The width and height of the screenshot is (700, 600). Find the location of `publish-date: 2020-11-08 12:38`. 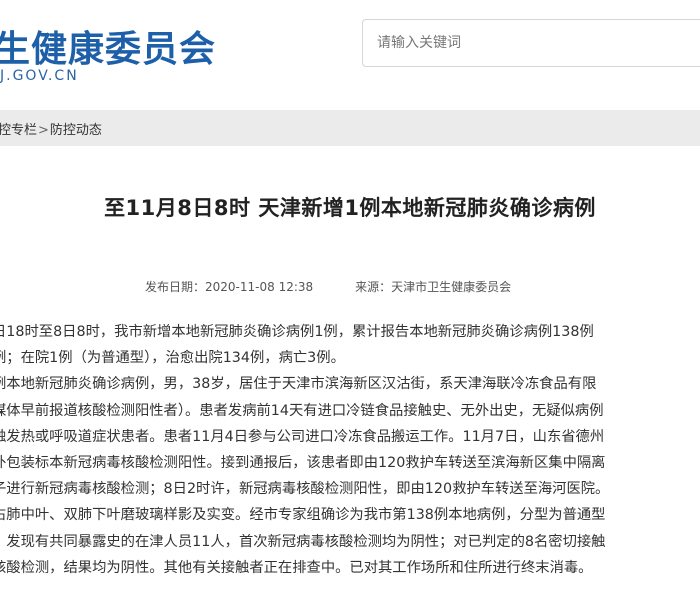

publish-date: 2020-11-08 12:38 is located at coordinates (259, 287).